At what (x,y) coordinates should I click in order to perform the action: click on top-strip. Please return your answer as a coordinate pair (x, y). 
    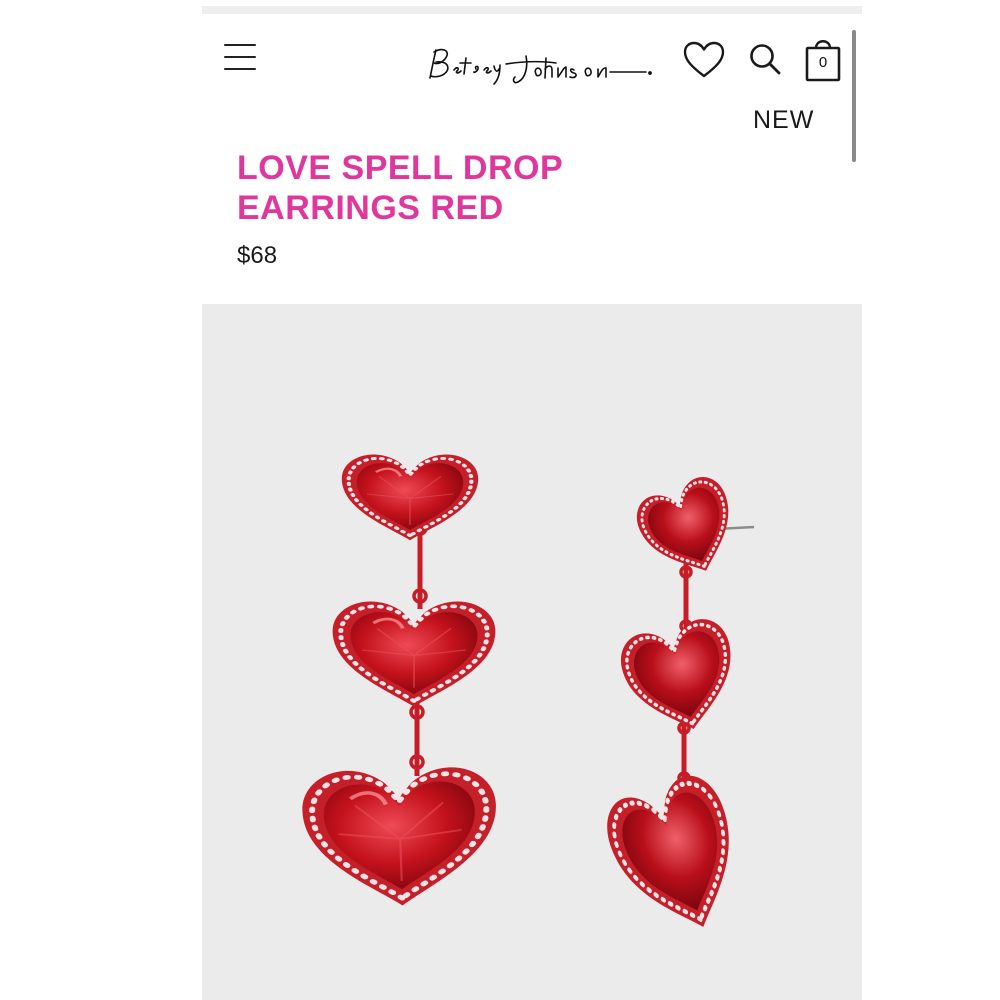
    Looking at the image, I should click on (532, 10).